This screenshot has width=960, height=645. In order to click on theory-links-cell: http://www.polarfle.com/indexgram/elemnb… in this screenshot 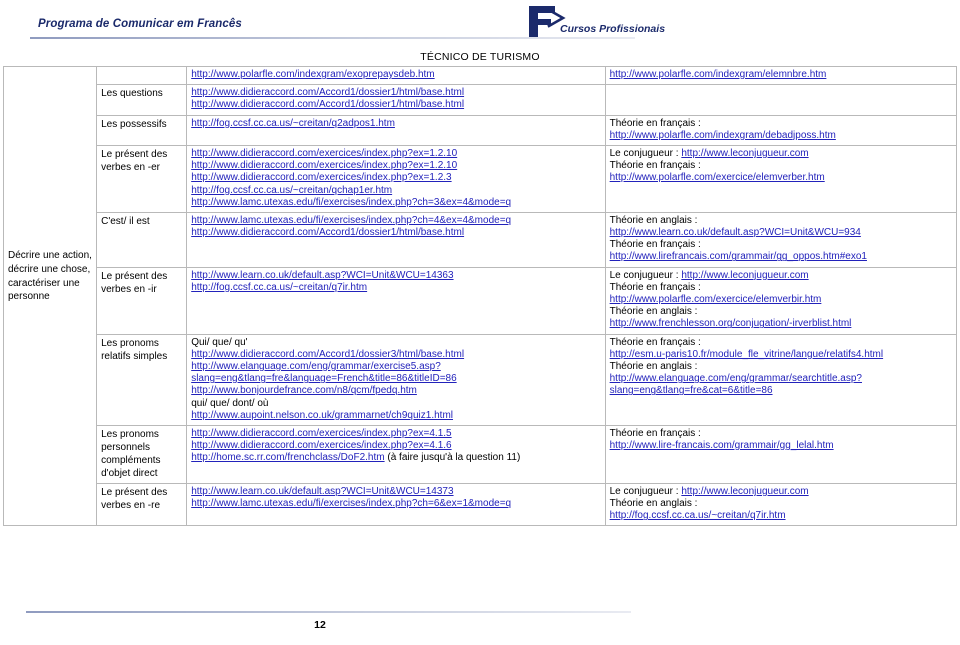, I will do `click(781, 75)`.